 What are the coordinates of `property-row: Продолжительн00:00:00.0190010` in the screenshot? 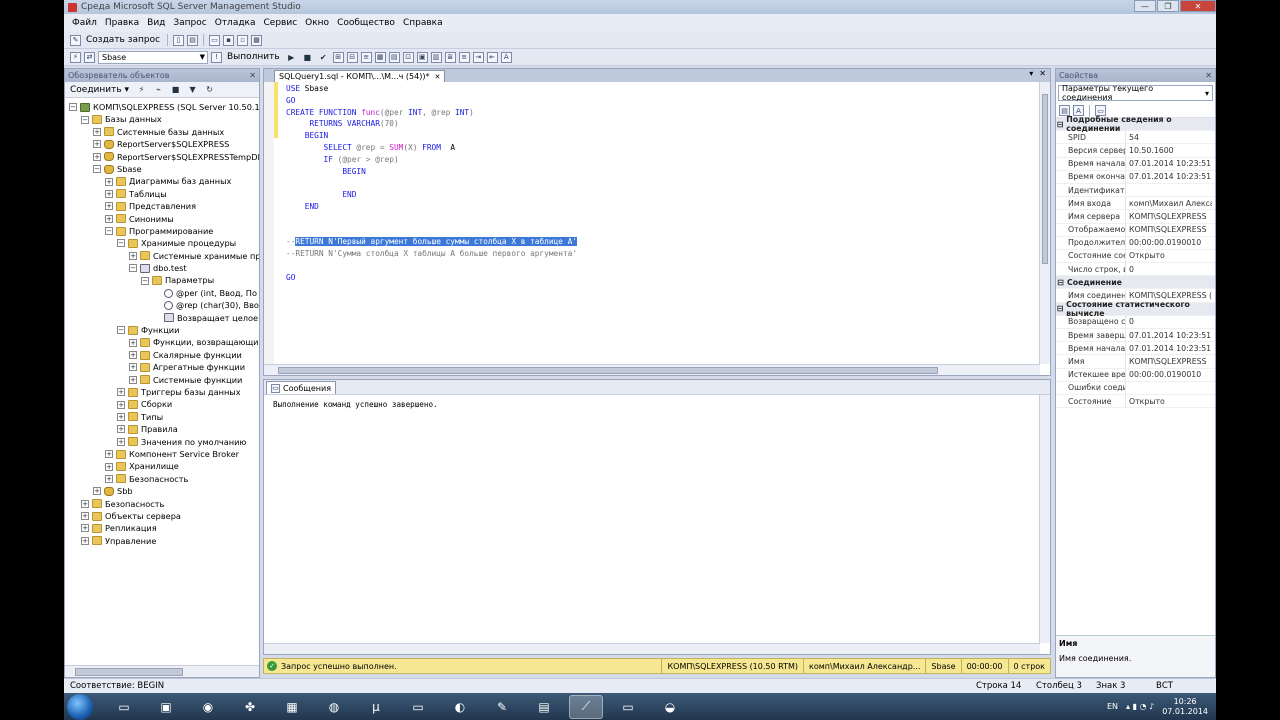 It's located at (1135, 243).